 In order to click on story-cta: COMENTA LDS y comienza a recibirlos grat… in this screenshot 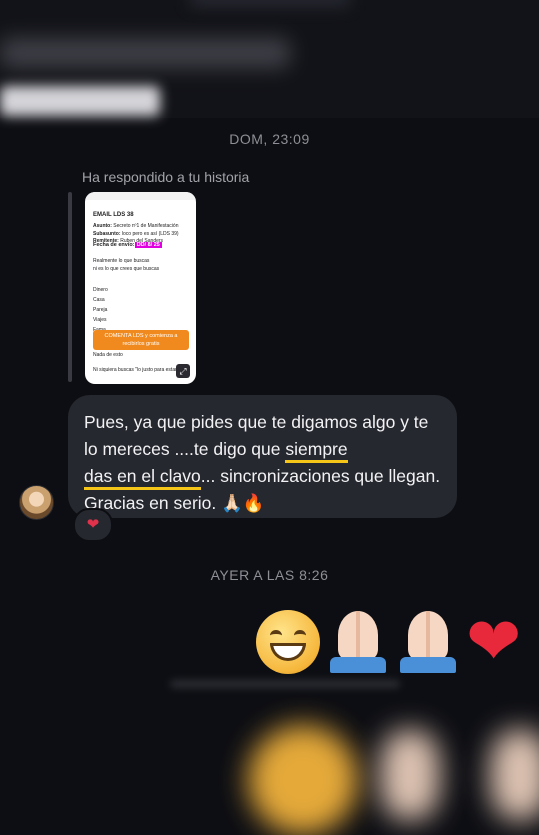, I will do `click(141, 340)`.